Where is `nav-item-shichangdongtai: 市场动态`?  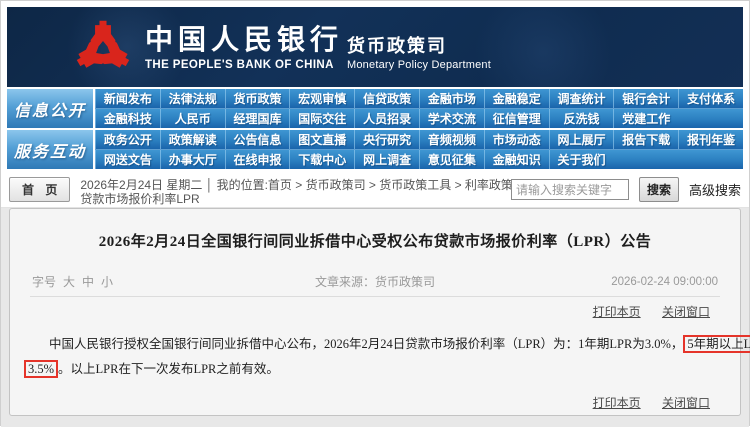 nav-item-shichangdongtai: 市场动态 is located at coordinates (516, 139).